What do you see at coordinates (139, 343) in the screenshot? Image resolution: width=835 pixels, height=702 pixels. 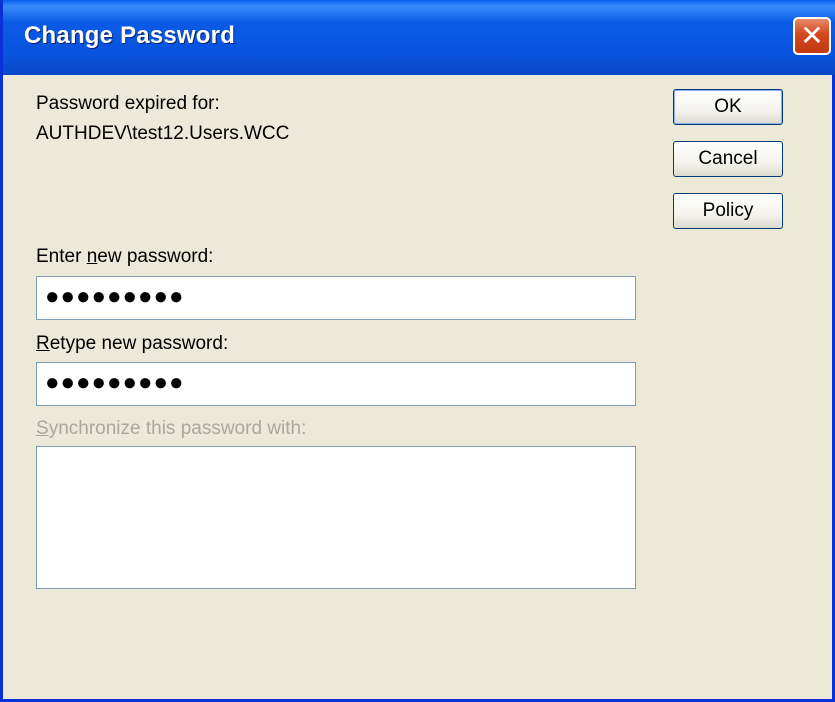 I see `retype-password-label-suffix: etype new password:` at bounding box center [139, 343].